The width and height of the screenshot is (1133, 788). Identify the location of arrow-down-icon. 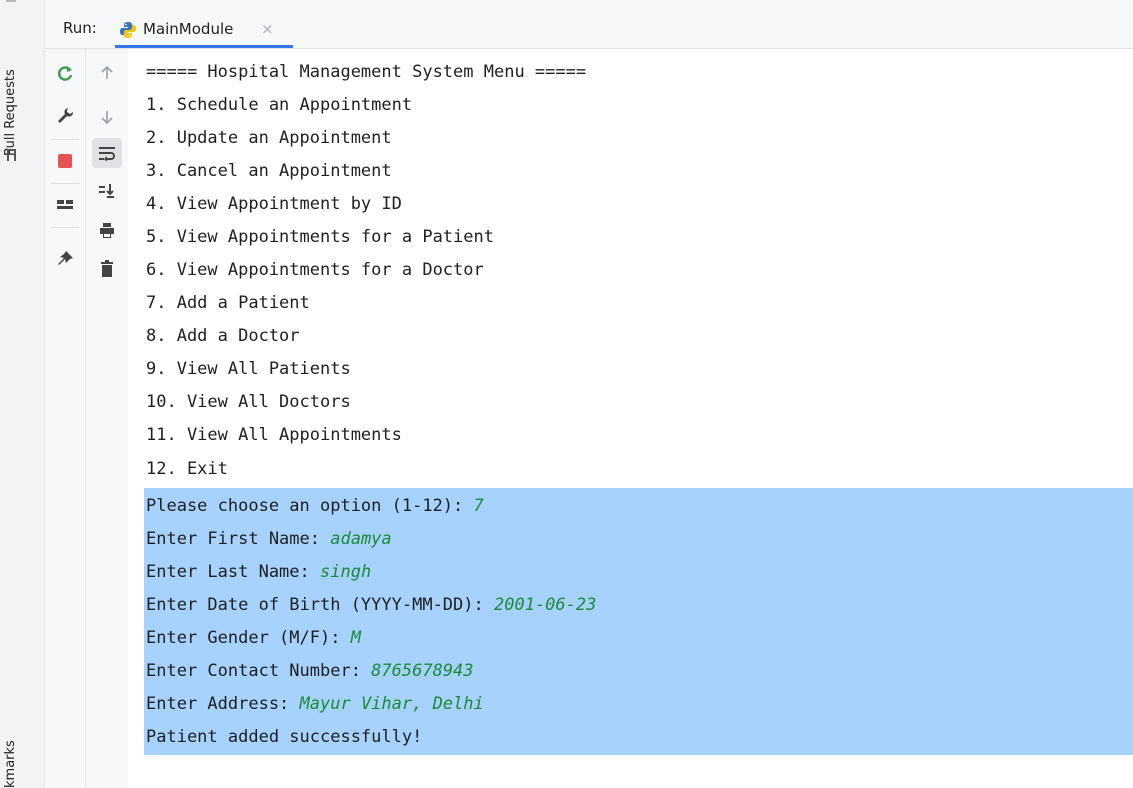
(107, 117).